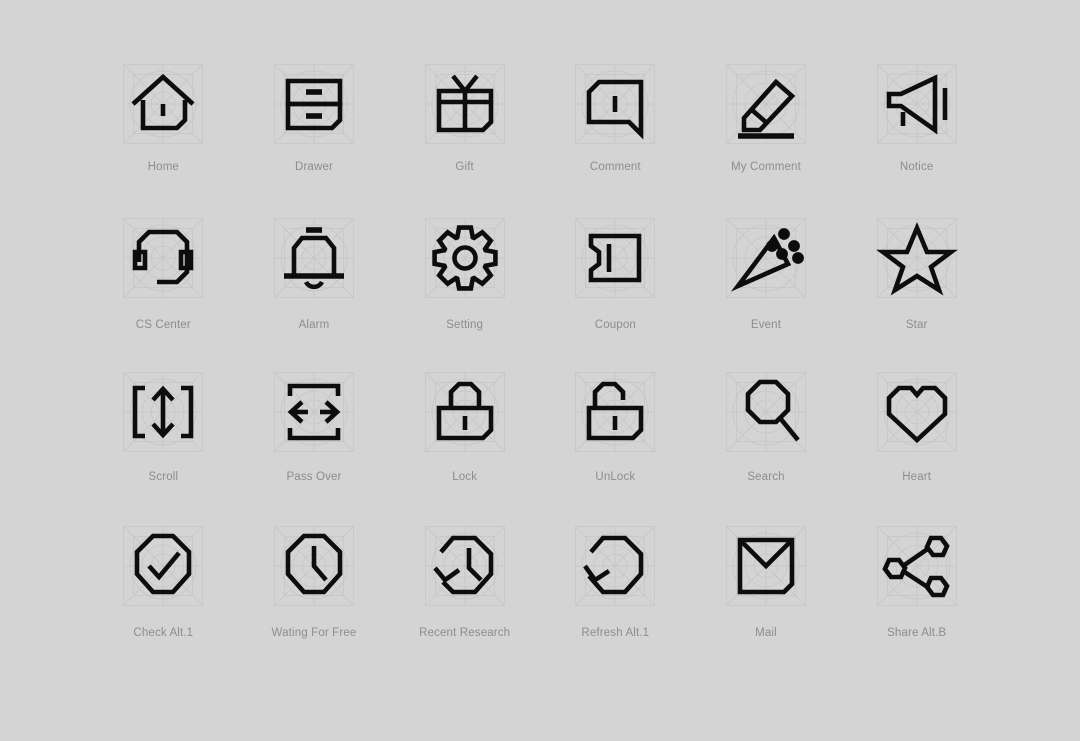 The width and height of the screenshot is (1080, 741). I want to click on icon-label-drawer: Drawer, so click(314, 167).